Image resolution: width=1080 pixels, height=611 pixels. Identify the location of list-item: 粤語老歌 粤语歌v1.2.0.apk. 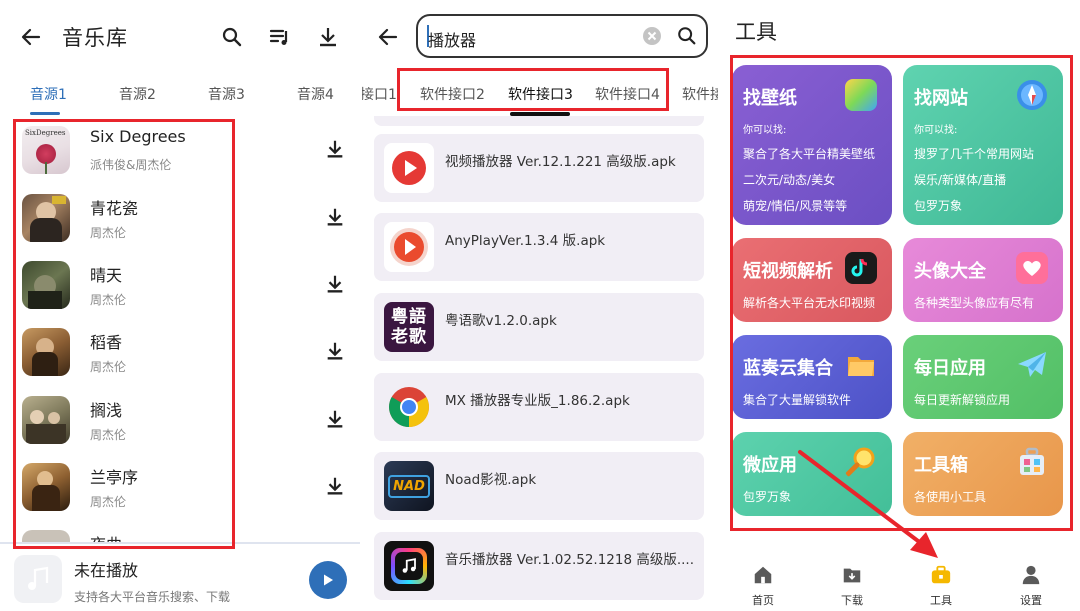
(539, 327).